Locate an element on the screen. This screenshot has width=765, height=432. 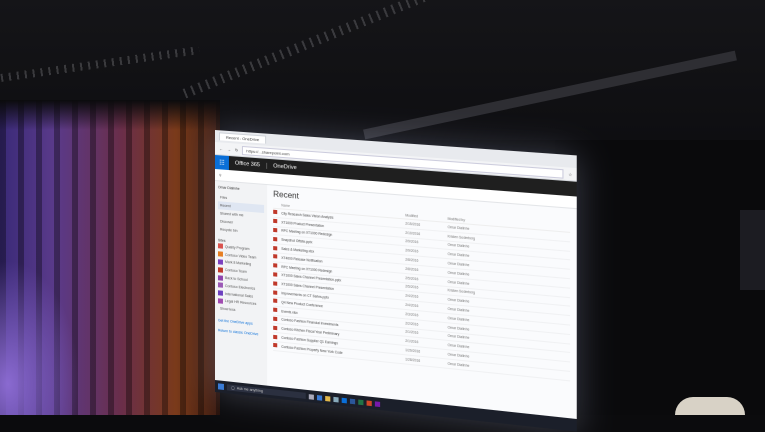
forward-icon: → is located at coordinates (229, 148).